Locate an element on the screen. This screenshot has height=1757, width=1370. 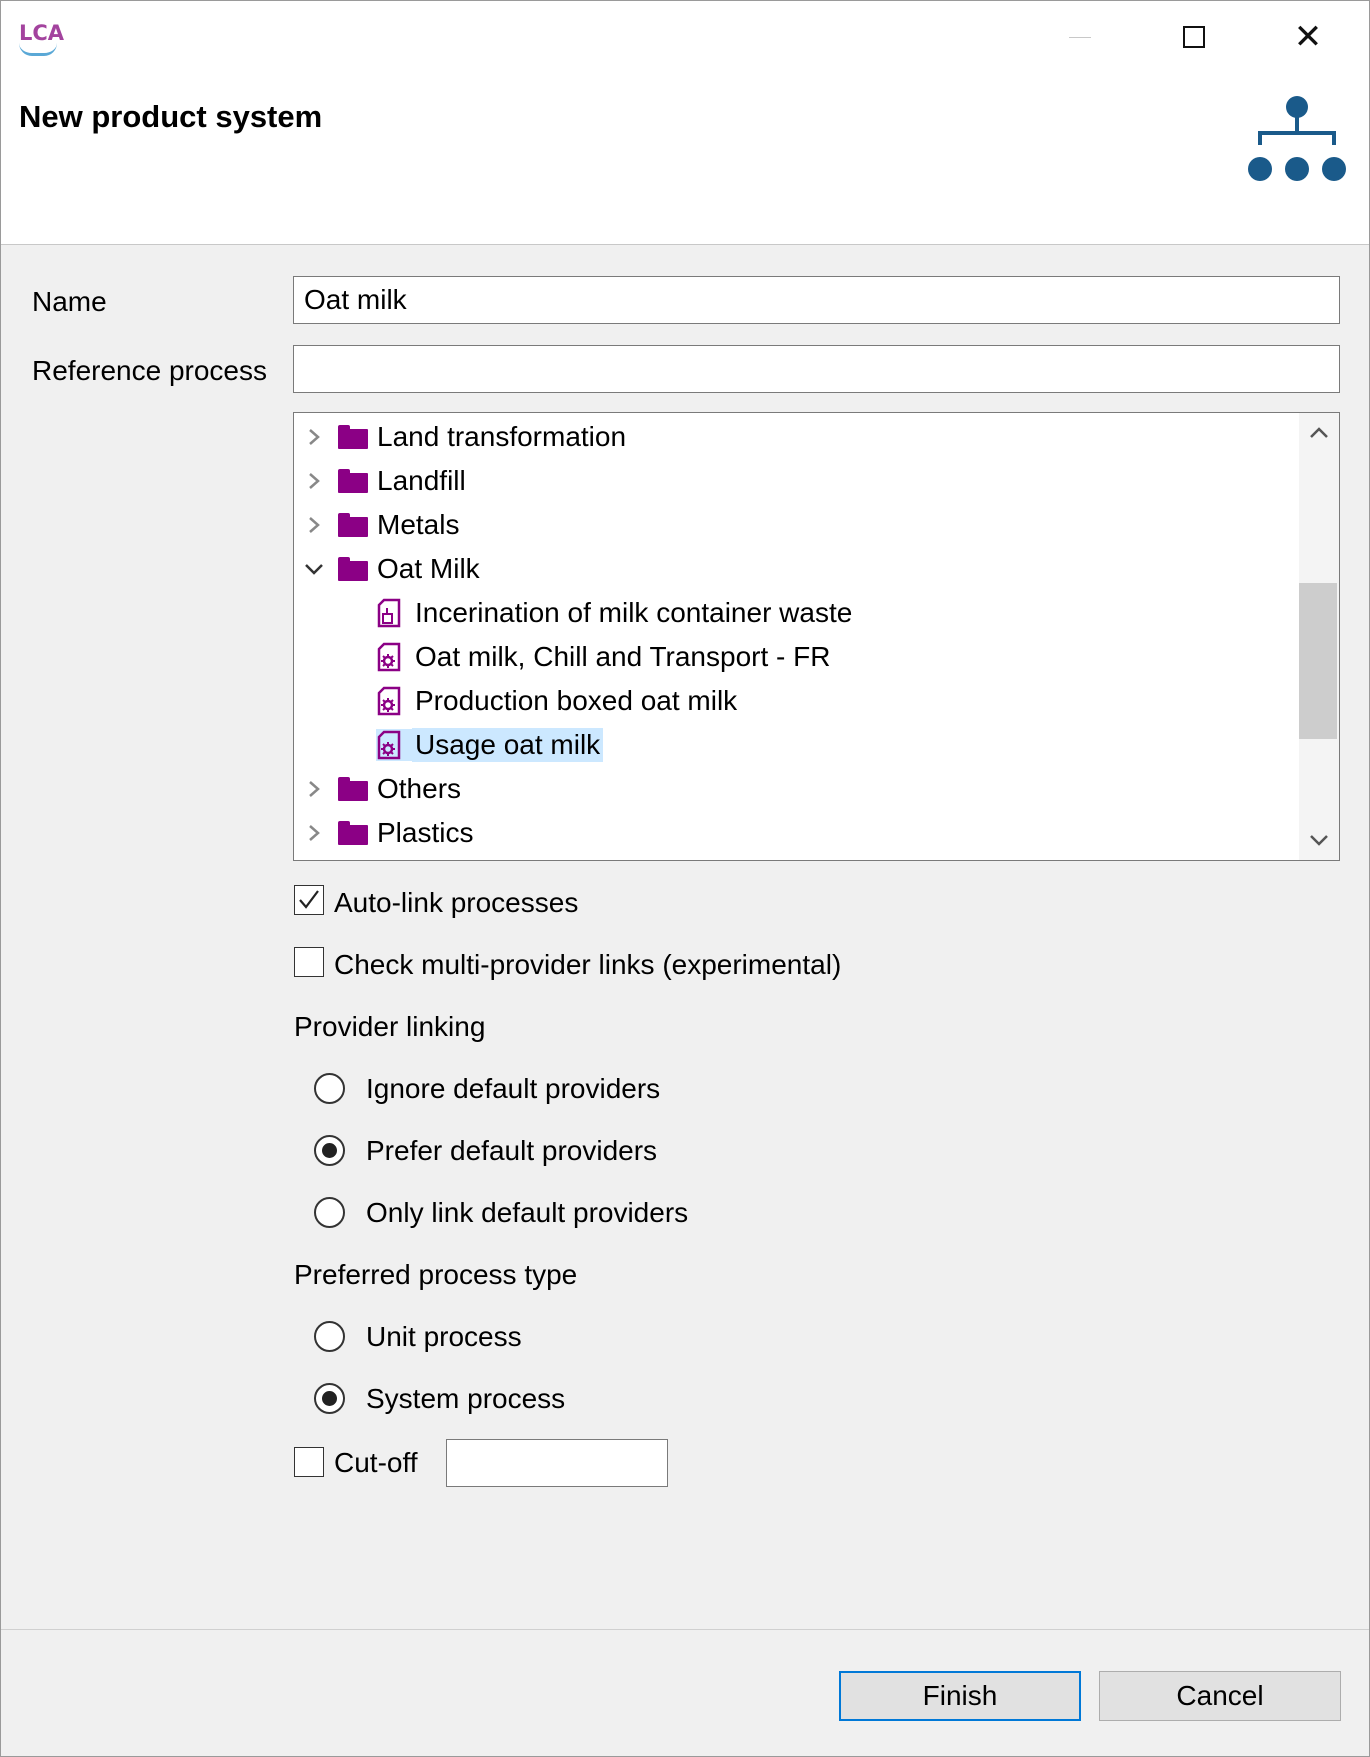
tree-item-label: Incerination of milk container waste is located at coordinates (634, 612).